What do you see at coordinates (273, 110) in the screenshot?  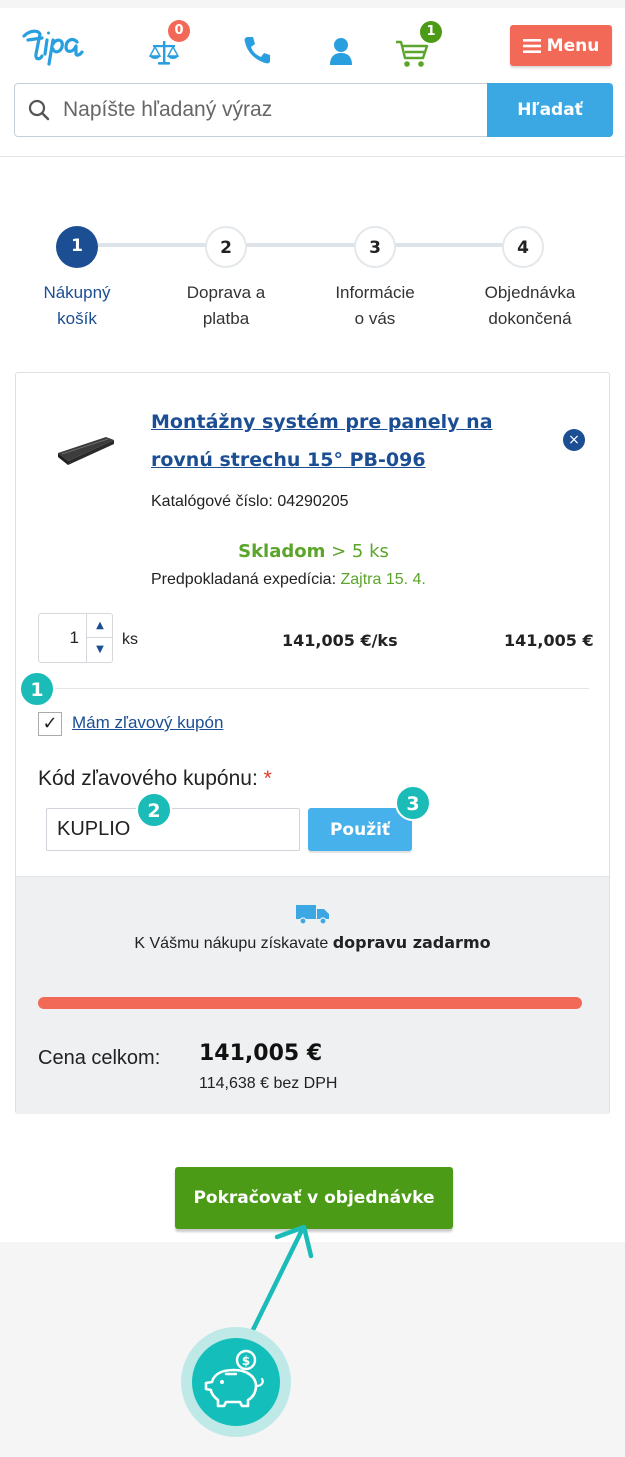 I see `search-input` at bounding box center [273, 110].